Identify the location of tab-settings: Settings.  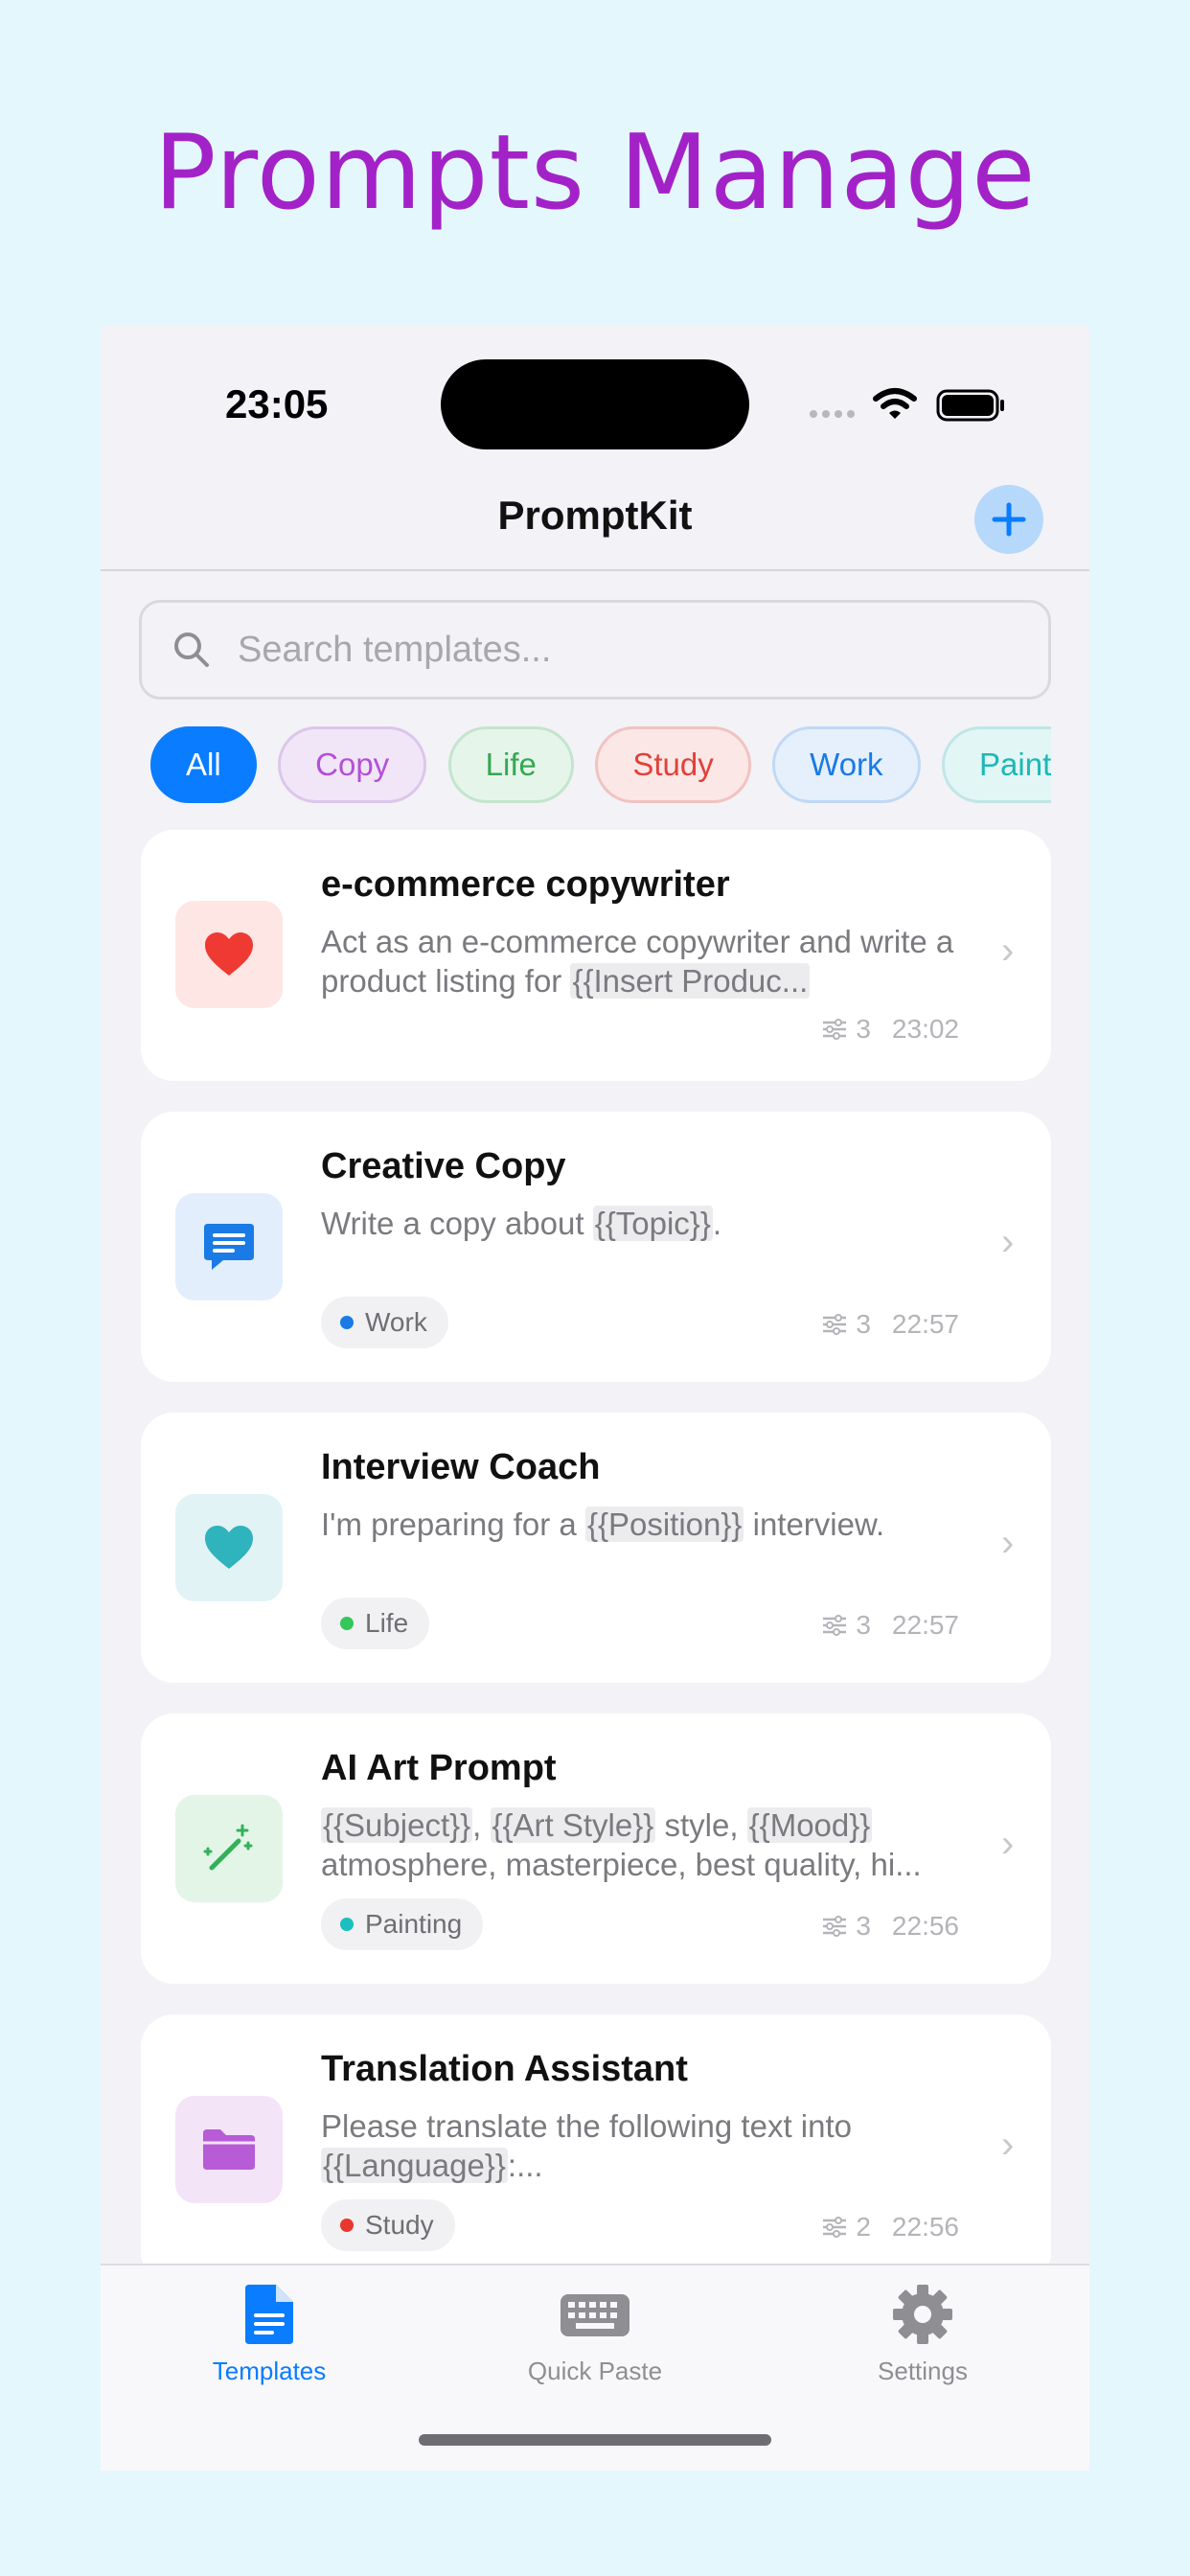
(923, 2334).